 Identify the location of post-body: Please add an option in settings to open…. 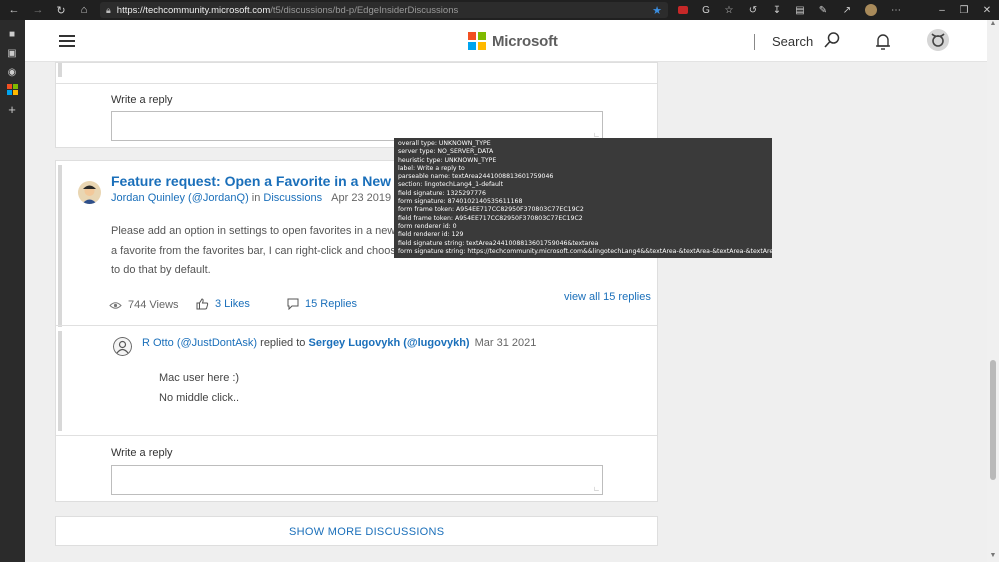
(253, 251).